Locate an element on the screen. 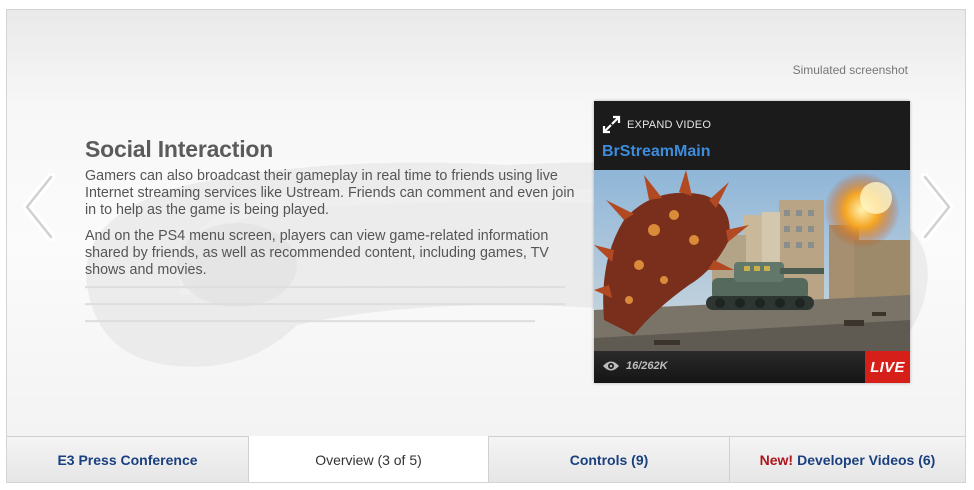 This screenshot has width=974, height=490. tab-label: E3 Press Conference is located at coordinates (127, 459).